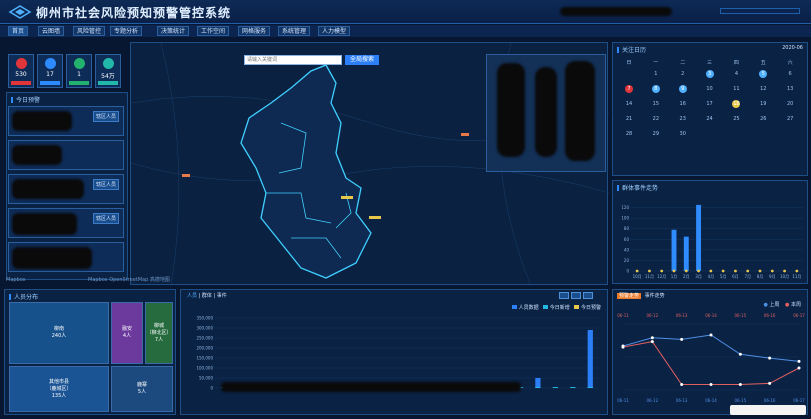 The height and width of the screenshot is (419, 811). I want to click on stat-card-tasks: 17, so click(50, 71).